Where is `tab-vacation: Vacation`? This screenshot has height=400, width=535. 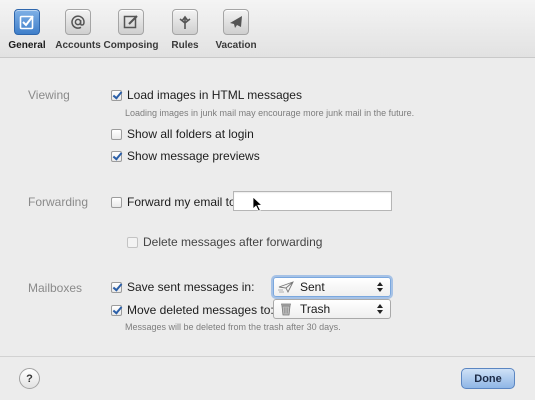 tab-vacation: Vacation is located at coordinates (236, 29).